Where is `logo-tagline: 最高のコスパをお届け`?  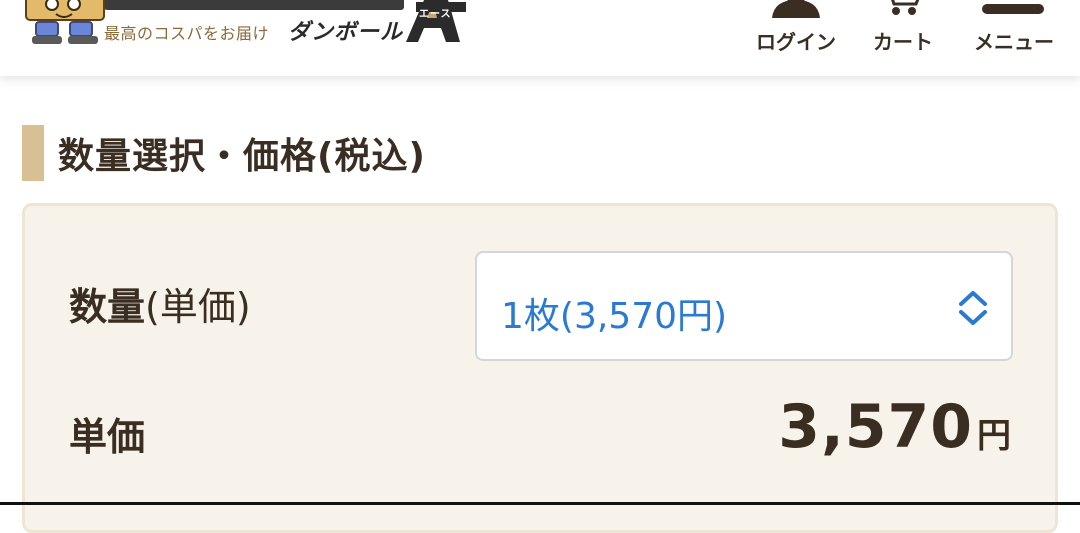 logo-tagline: 最高のコスパをお届け is located at coordinates (187, 33).